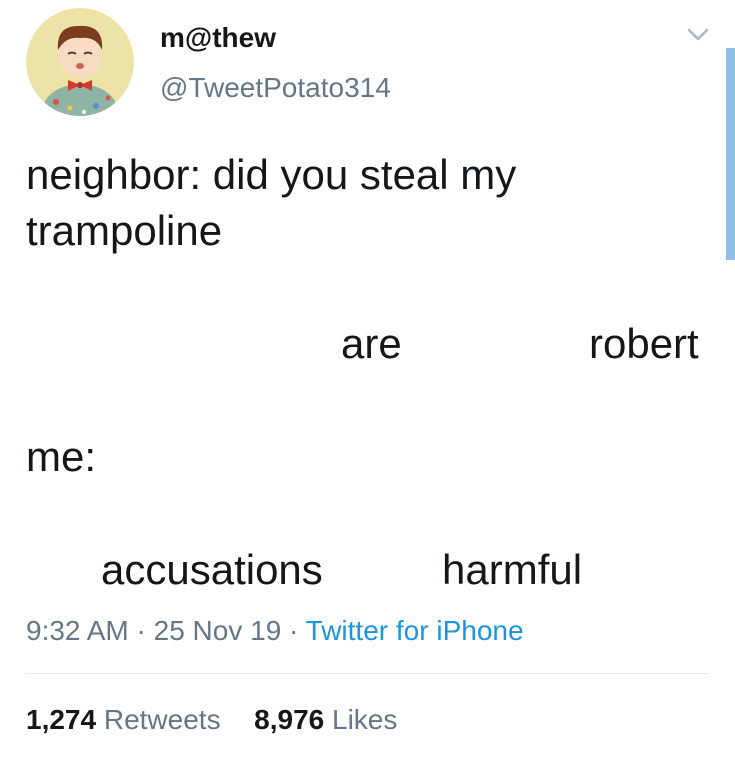 The width and height of the screenshot is (735, 761). I want to click on tweet-time: 9:32 AM, so click(77, 630).